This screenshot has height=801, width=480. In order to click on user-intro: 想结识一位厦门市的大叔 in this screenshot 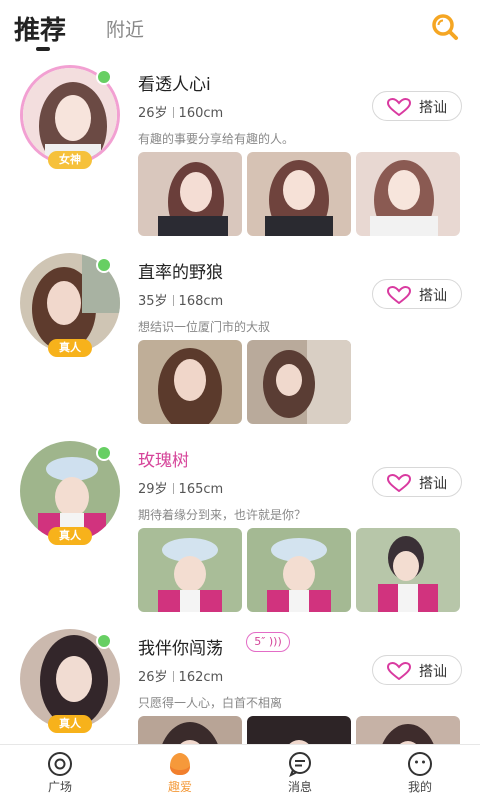, I will do `click(204, 327)`.